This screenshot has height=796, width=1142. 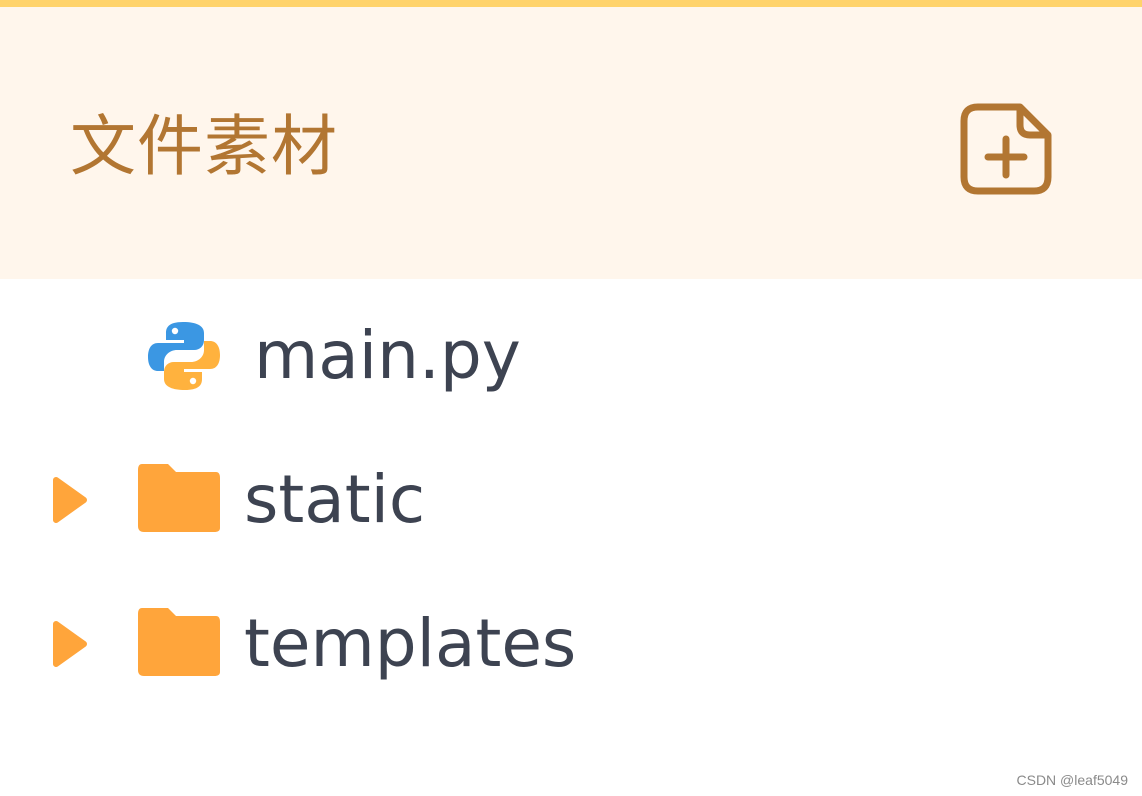 What do you see at coordinates (184, 356) in the screenshot?
I see `python-icon` at bounding box center [184, 356].